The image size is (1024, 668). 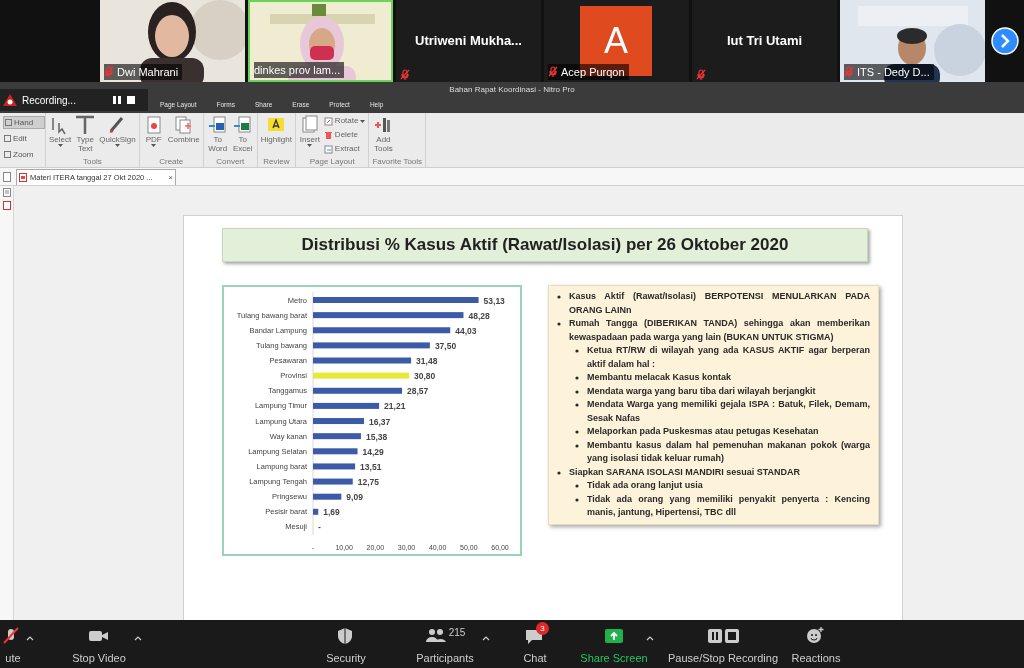 I want to click on ribbon-button: Extract, so click(x=344, y=149).